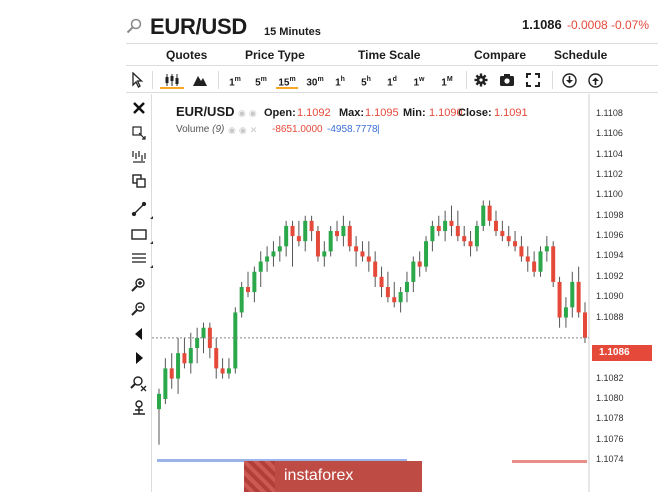  I want to click on price-axis-label: 1.1094, so click(610, 255).